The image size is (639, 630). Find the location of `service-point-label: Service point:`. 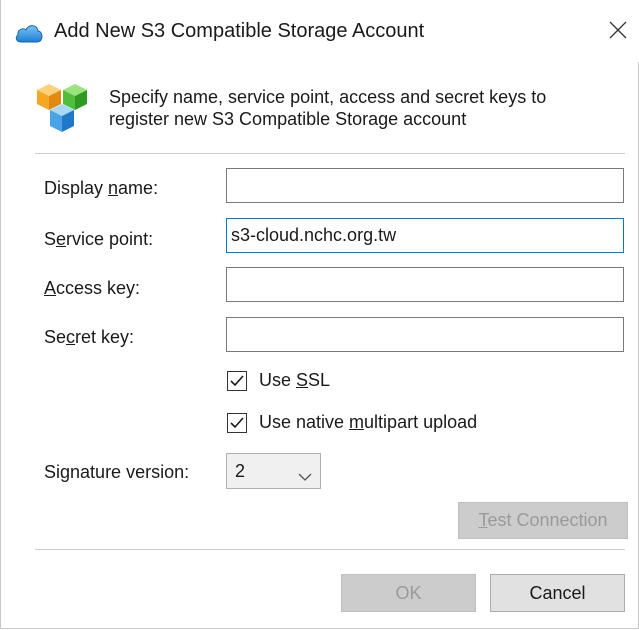

service-point-label: Service point: is located at coordinates (99, 239).